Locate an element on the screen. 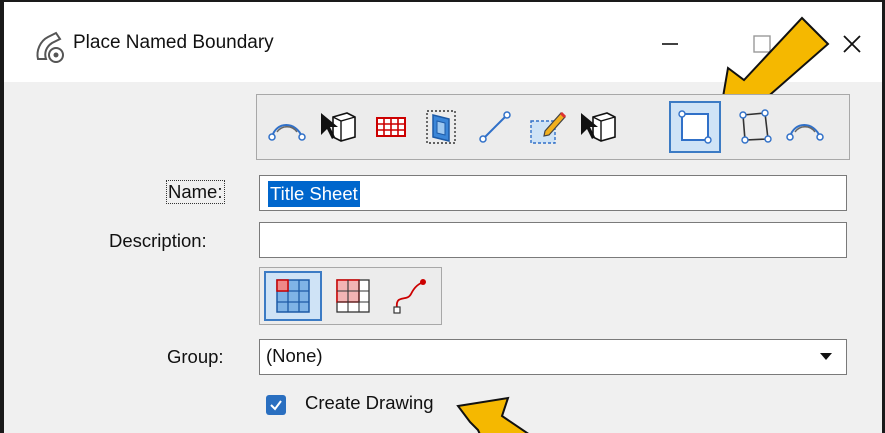  close-icon is located at coordinates (852, 44).